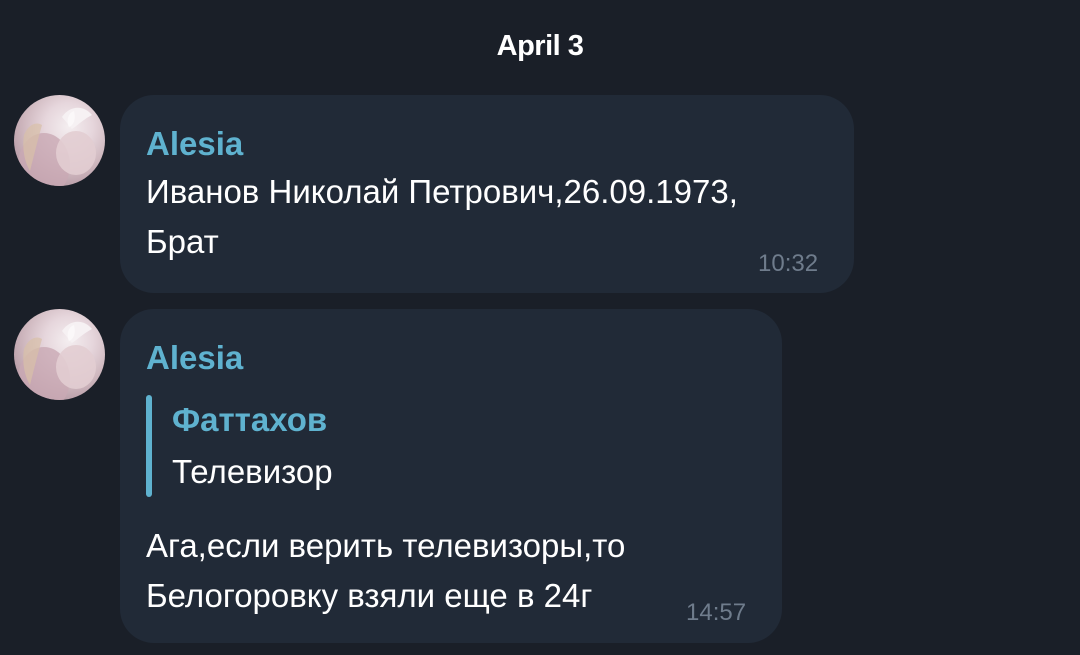  What do you see at coordinates (788, 263) in the screenshot?
I see `message-time: 10:32` at bounding box center [788, 263].